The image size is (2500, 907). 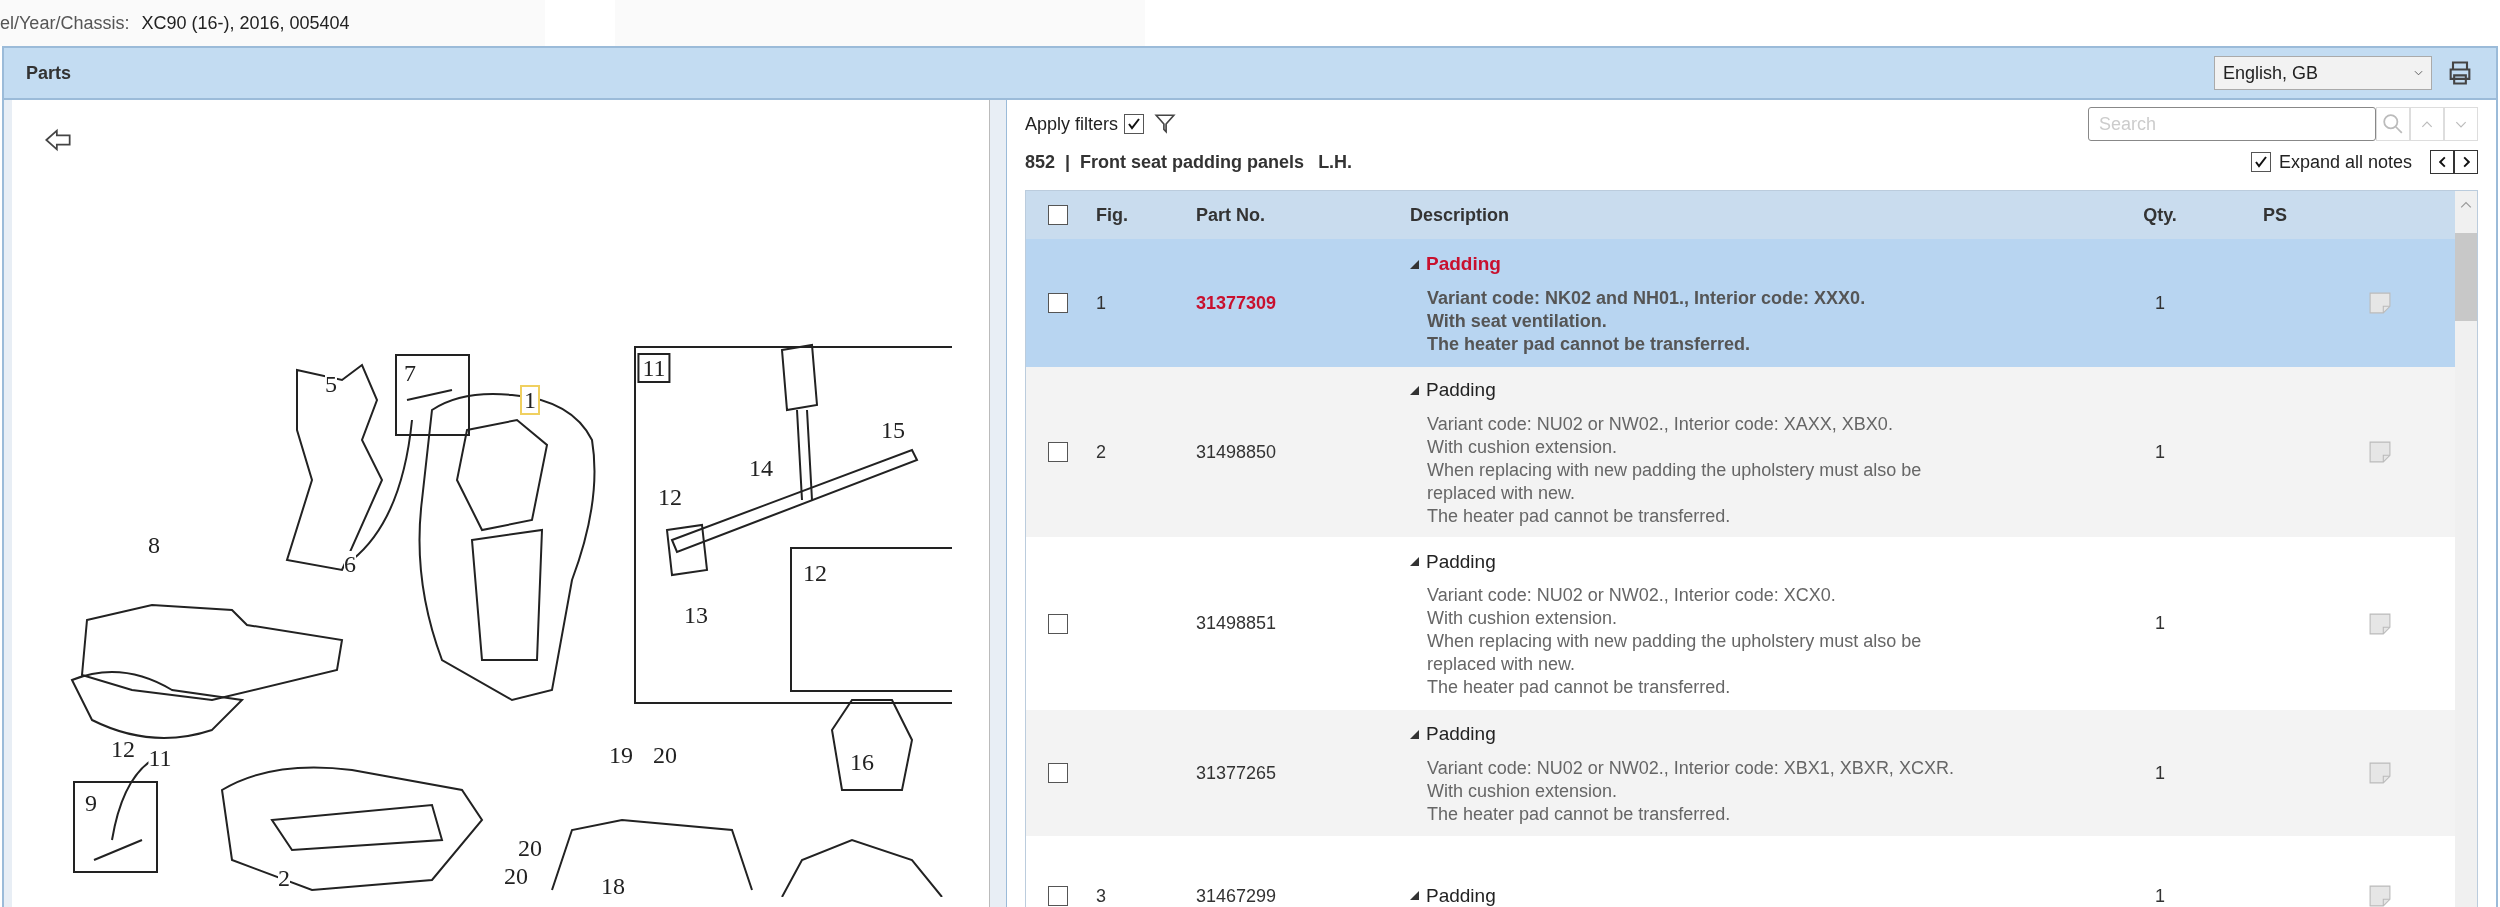 What do you see at coordinates (1101, 895) in the screenshot?
I see `fig-number: 3` at bounding box center [1101, 895].